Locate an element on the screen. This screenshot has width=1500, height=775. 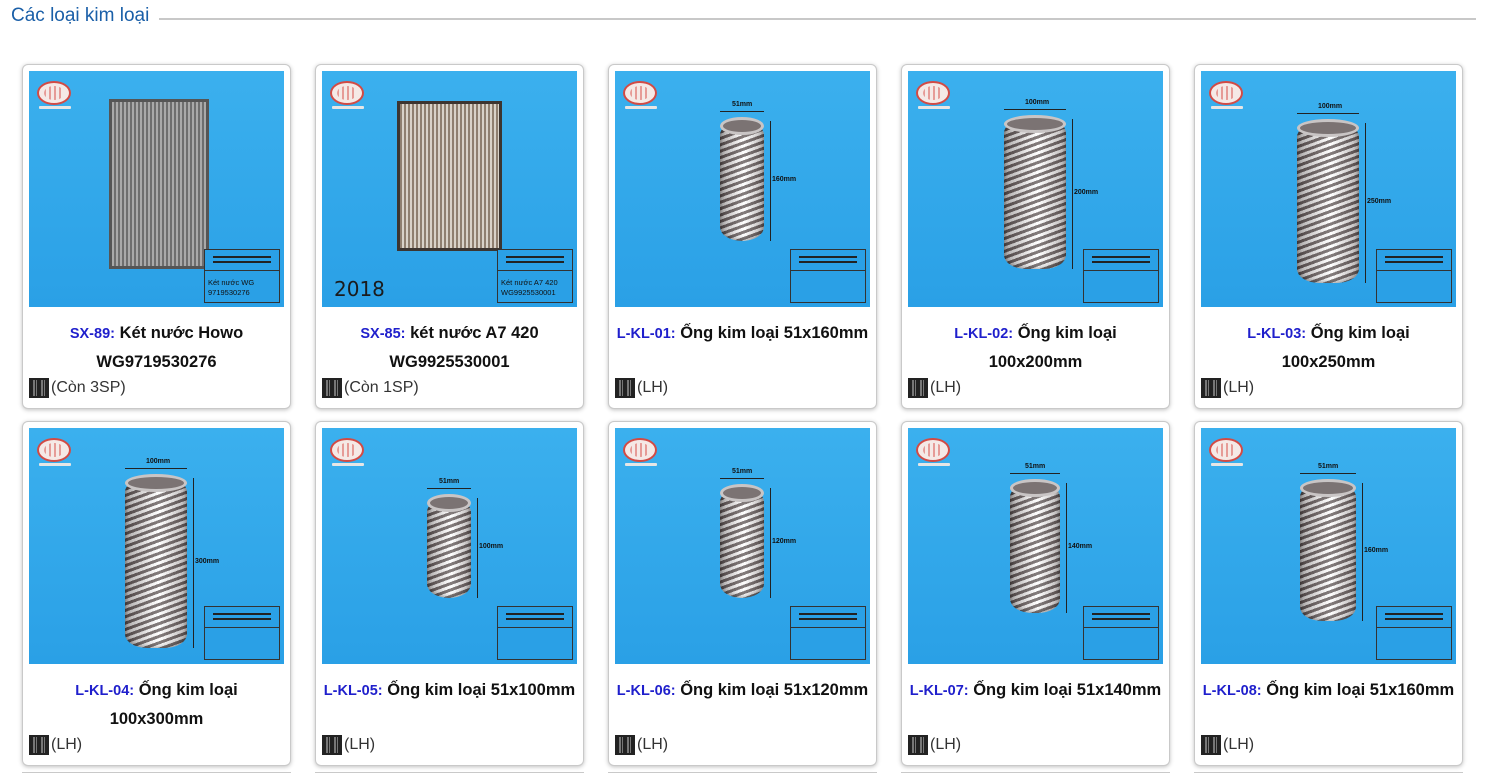
product-image: 100mm 200mm is located at coordinates (1035, 189).